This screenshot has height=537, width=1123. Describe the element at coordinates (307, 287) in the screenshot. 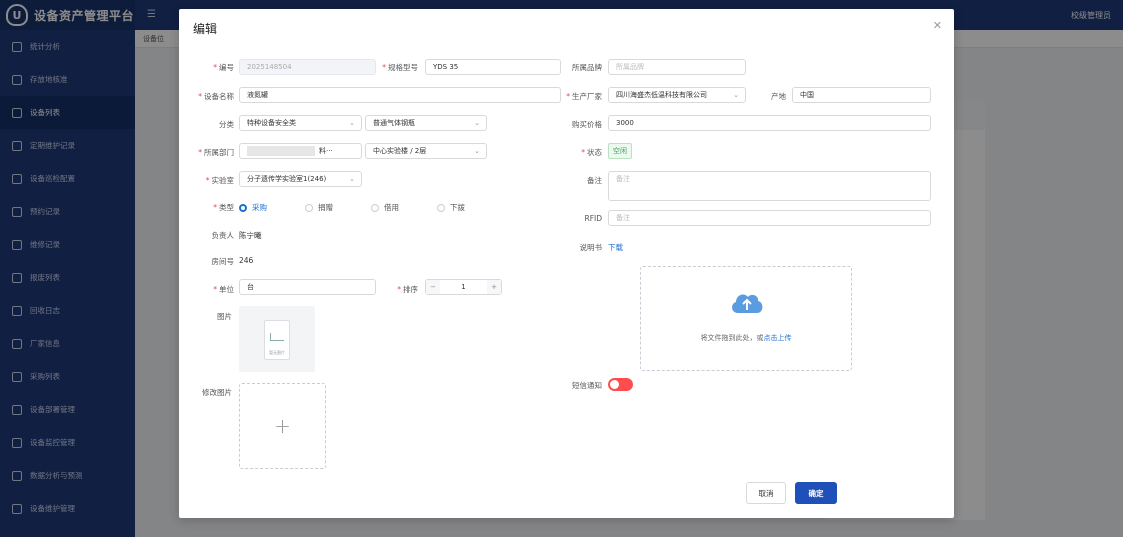

I see `unit-field: 台` at that location.